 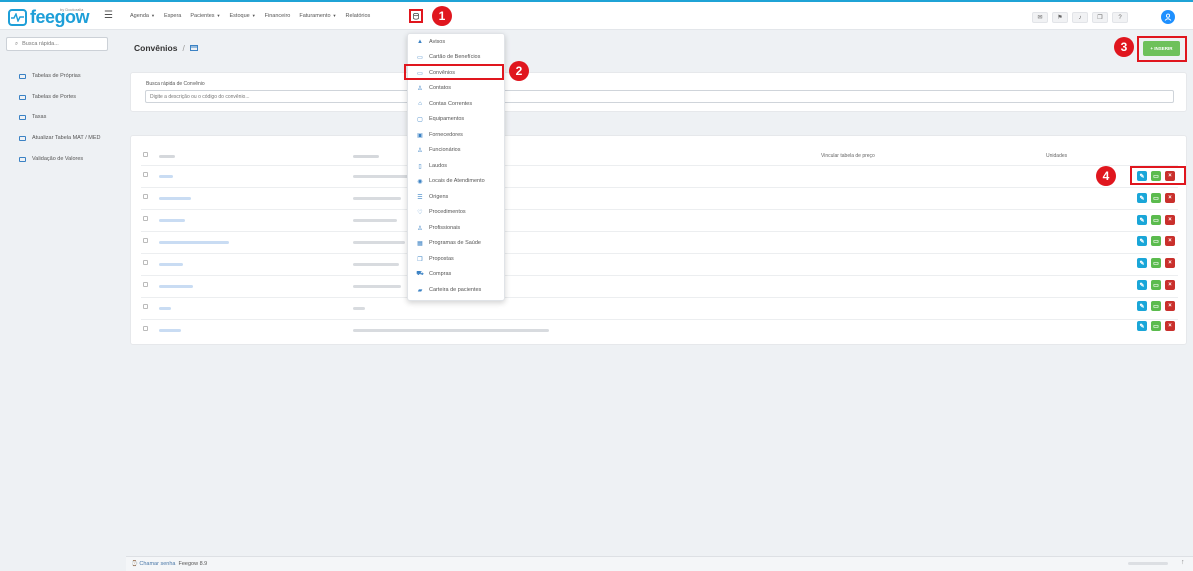 I want to click on nav-agenda: Agenda ▼, so click(x=142, y=16).